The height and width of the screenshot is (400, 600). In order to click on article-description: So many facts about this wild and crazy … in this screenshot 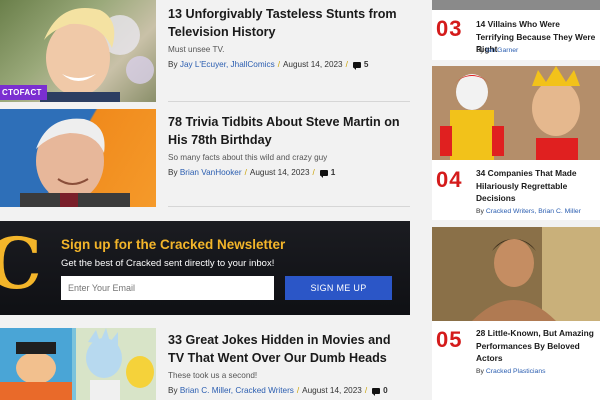, I will do `click(248, 157)`.